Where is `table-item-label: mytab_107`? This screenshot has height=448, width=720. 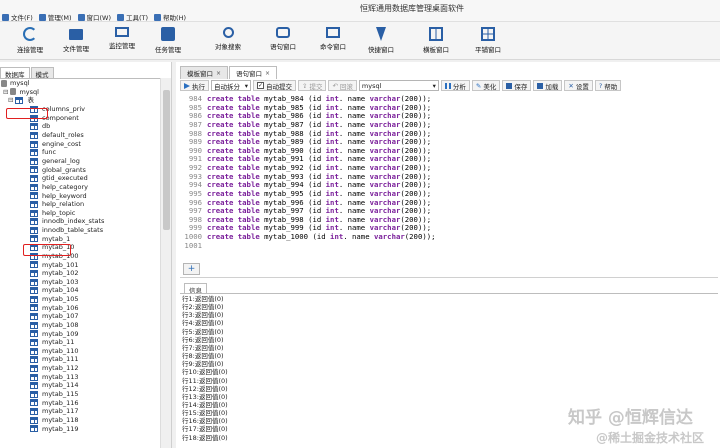
table-item-label: mytab_107 is located at coordinates (60, 316).